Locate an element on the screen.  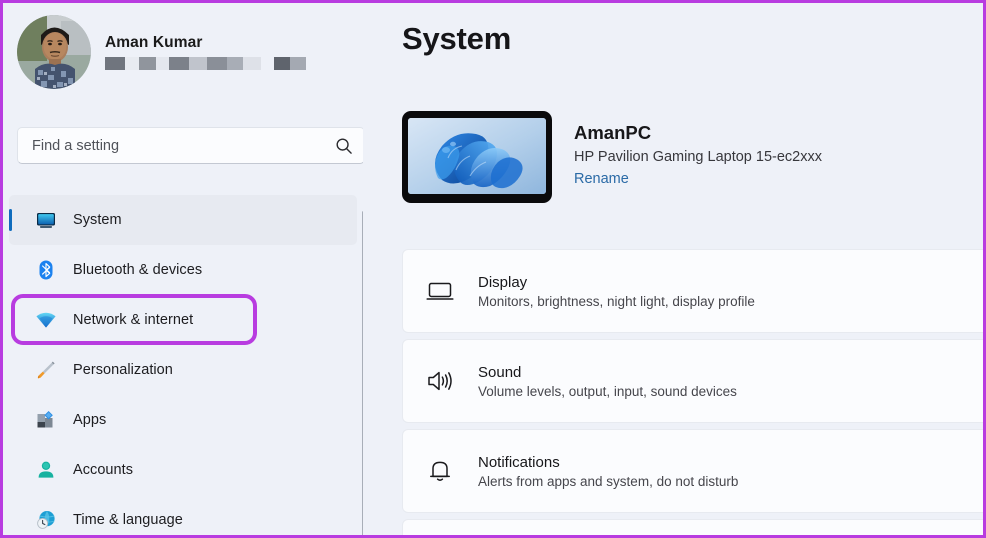
monitor-icon is located at coordinates (46, 220).